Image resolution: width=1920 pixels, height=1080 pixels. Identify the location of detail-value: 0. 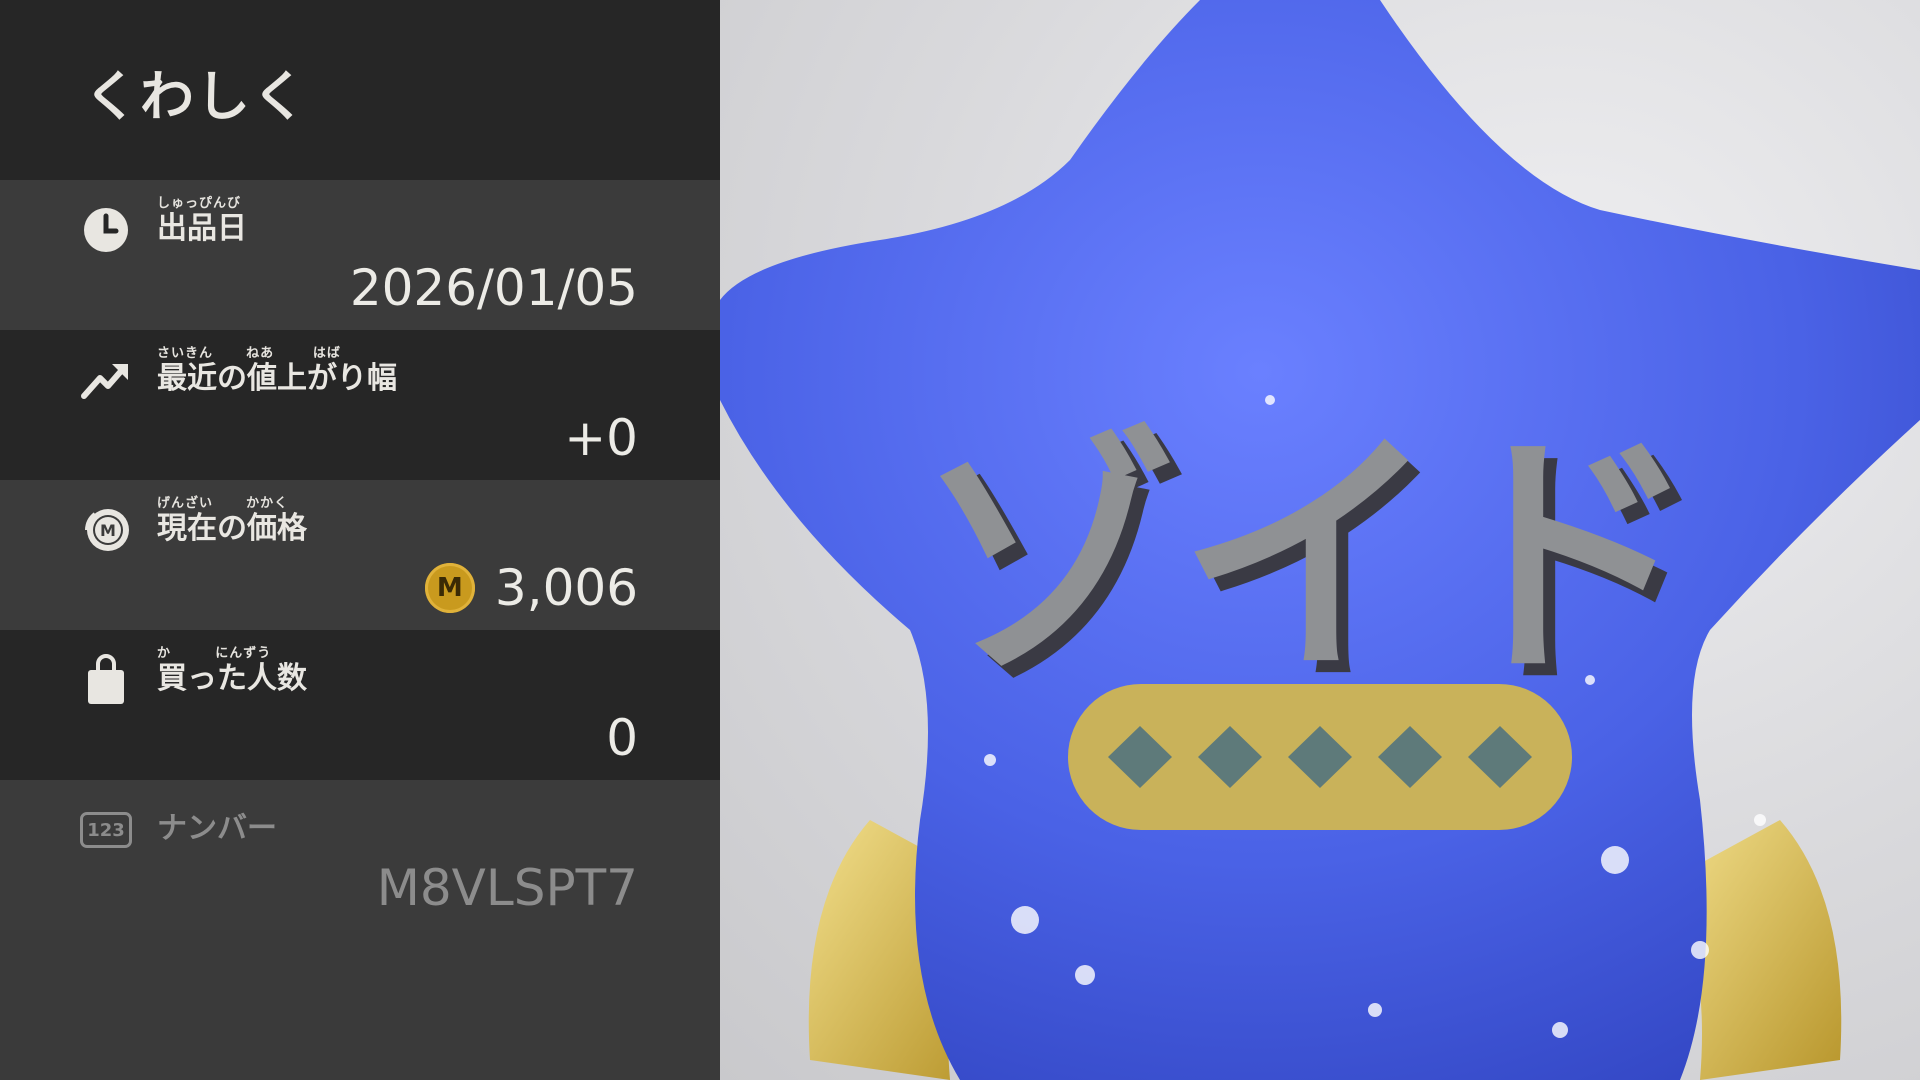
(622, 738).